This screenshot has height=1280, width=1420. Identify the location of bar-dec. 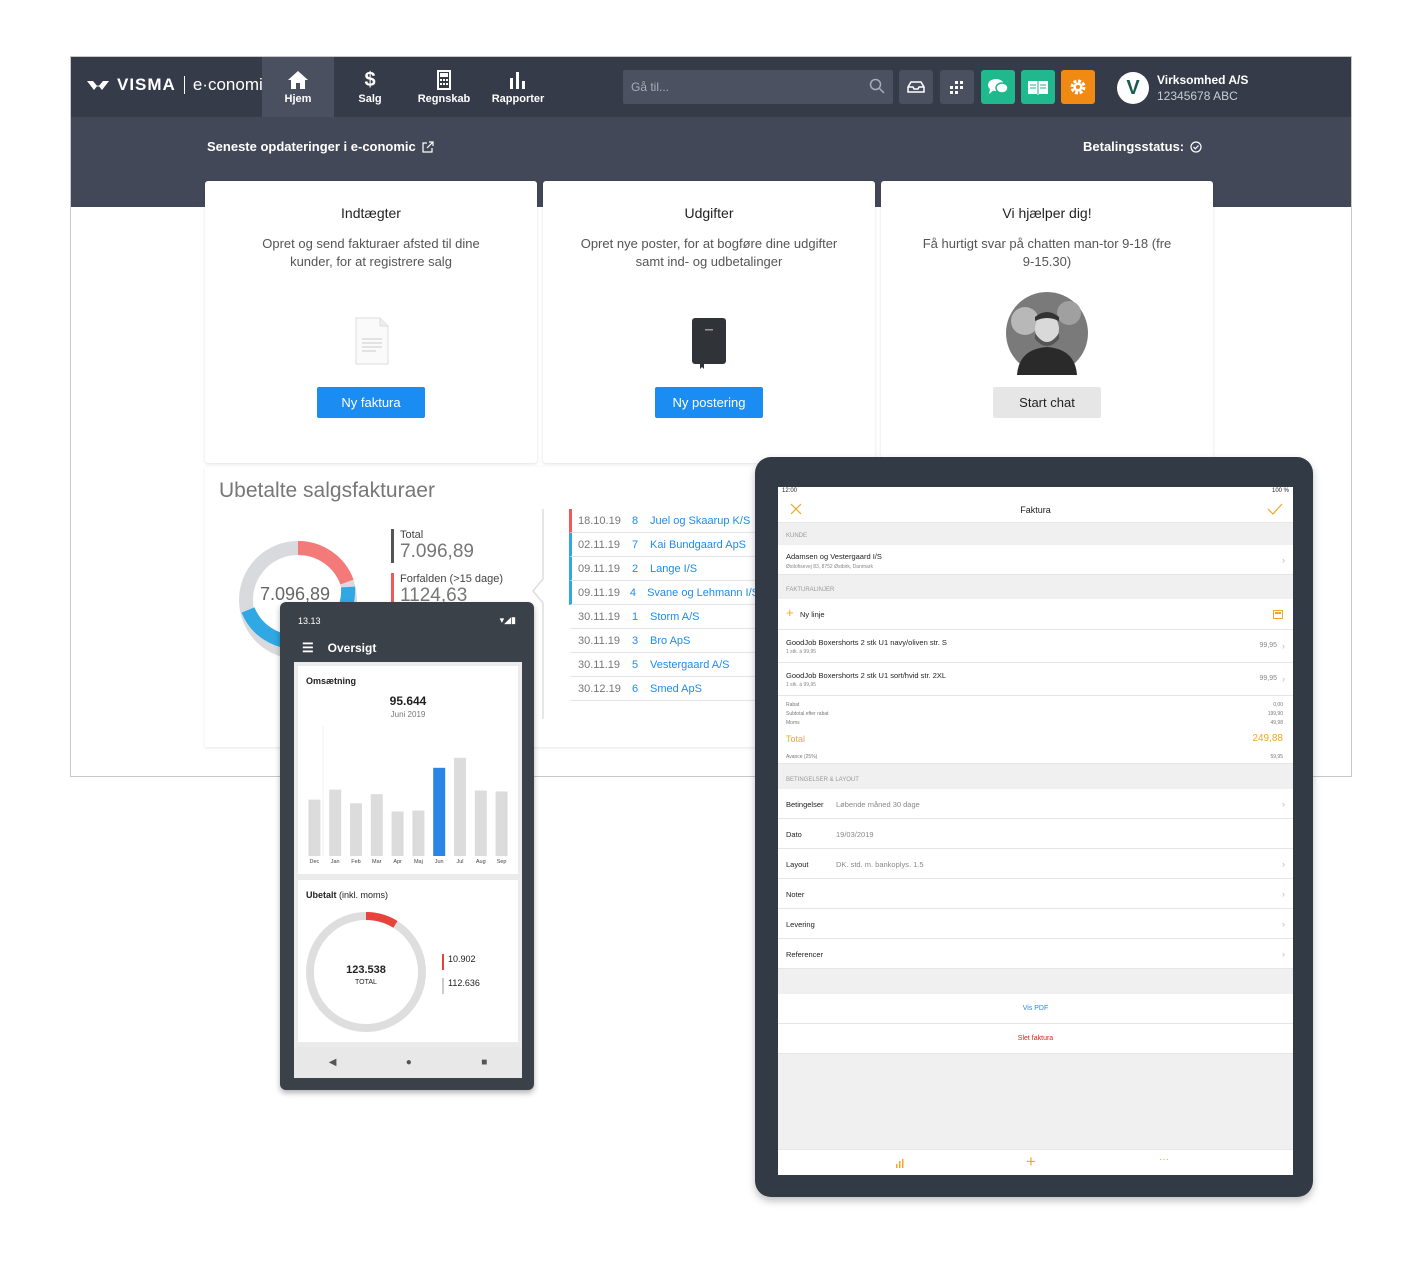
(314, 827).